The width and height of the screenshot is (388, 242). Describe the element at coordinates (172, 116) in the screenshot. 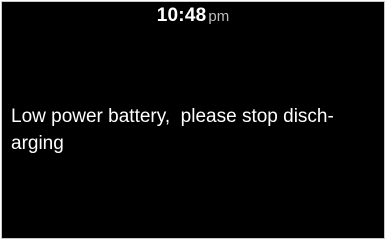

I see `low-battery-message-line-1: Low power battery, please stop disch-` at that location.